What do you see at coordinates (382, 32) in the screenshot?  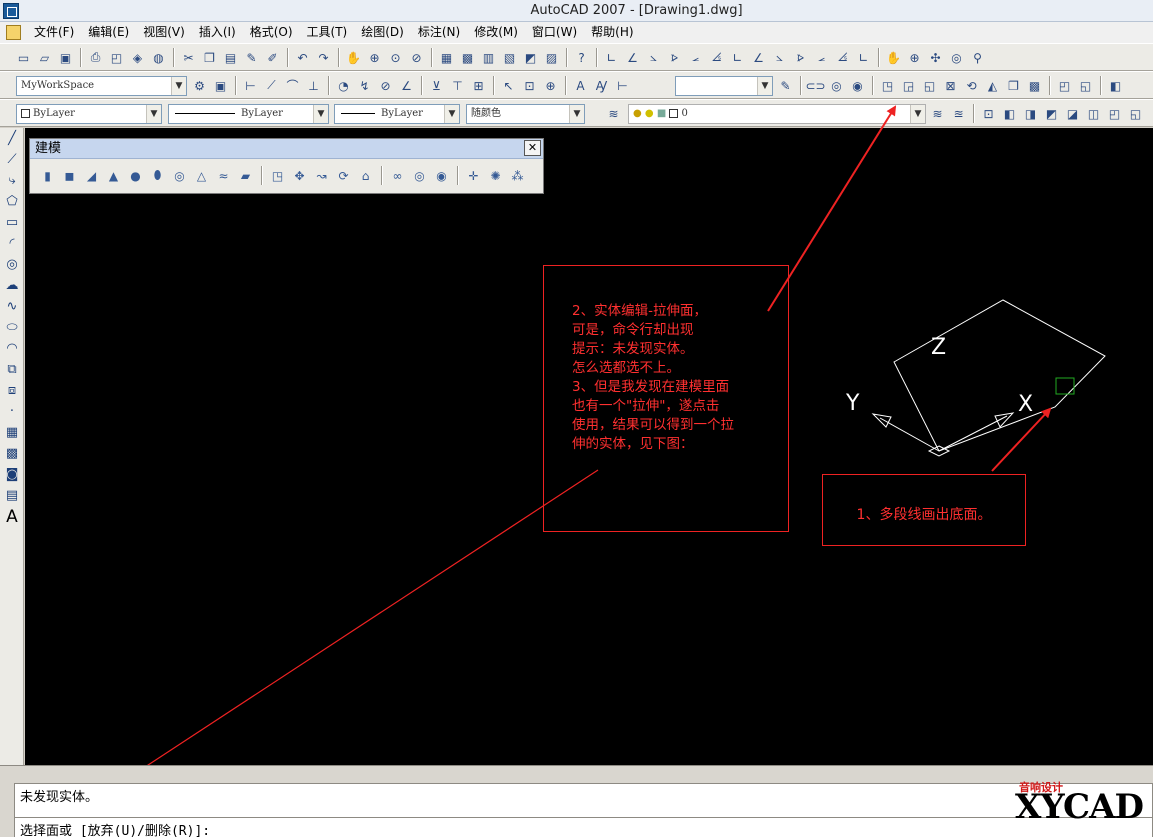 I see `menu-draw: 绘图(D)` at bounding box center [382, 32].